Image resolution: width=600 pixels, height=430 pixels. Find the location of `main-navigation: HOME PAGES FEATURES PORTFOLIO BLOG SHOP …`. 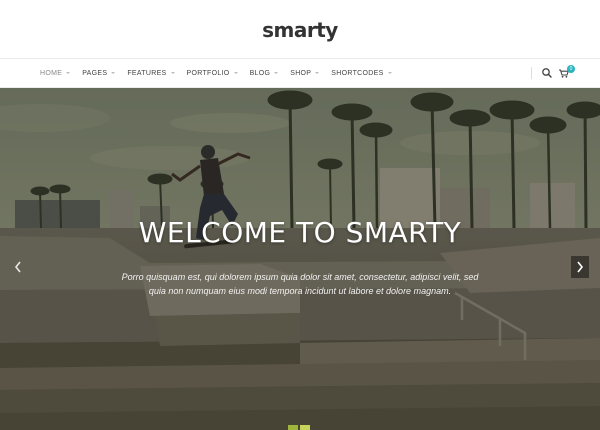

main-navigation: HOME PAGES FEATURES PORTFOLIO BLOG SHOP … is located at coordinates (300, 73).